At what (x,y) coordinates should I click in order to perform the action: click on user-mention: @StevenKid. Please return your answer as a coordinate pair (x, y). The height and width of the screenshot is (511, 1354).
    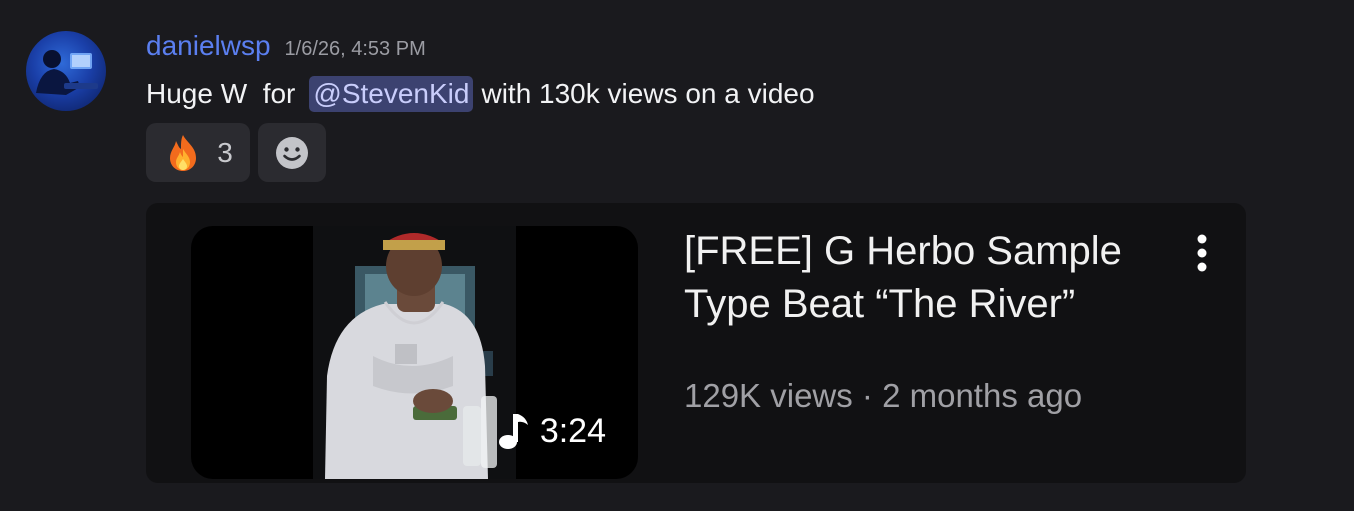
    Looking at the image, I should click on (391, 94).